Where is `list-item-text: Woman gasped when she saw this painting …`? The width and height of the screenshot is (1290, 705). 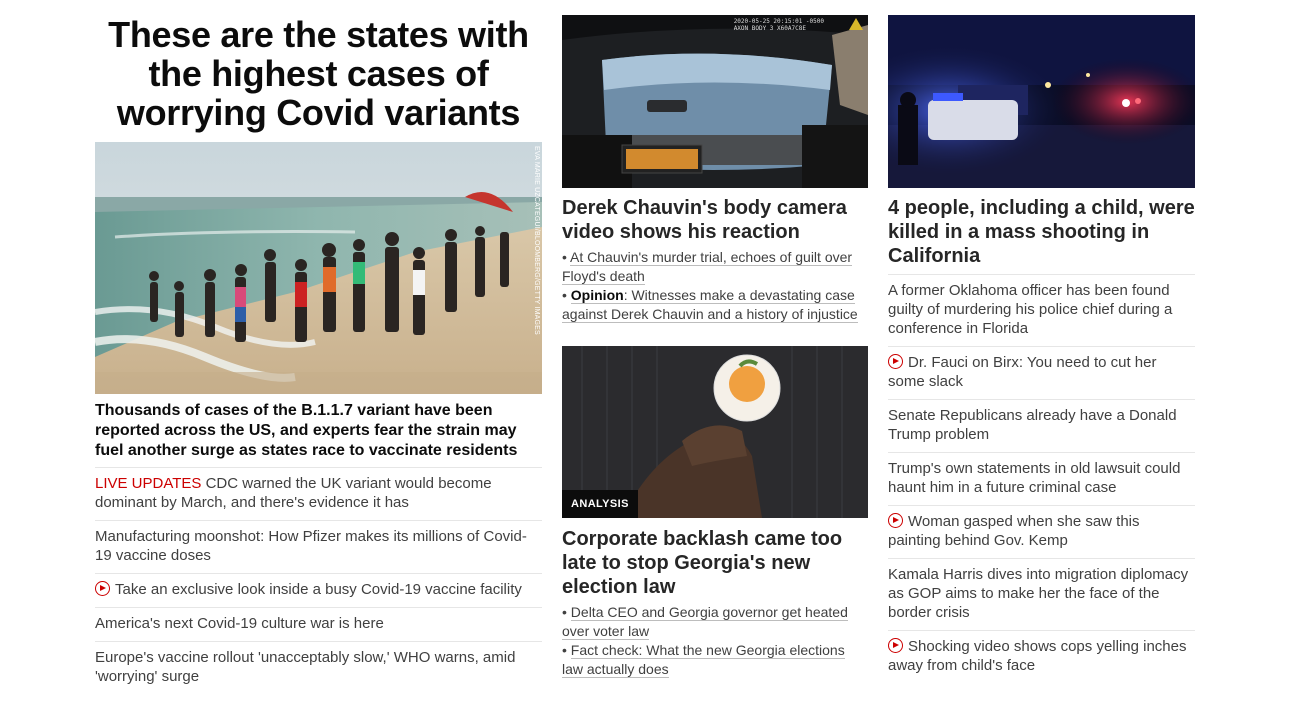 list-item-text: Woman gasped when she saw this painting … is located at coordinates (1014, 531).